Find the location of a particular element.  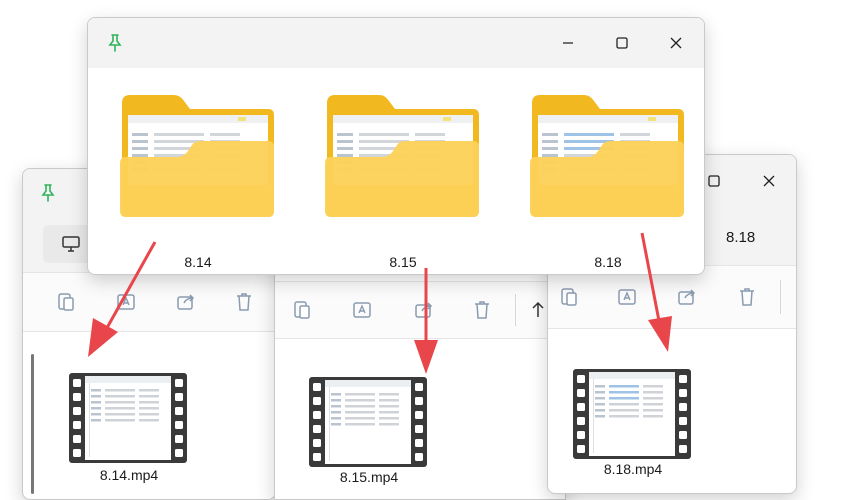

arrow-middle is located at coordinates (426, 321).